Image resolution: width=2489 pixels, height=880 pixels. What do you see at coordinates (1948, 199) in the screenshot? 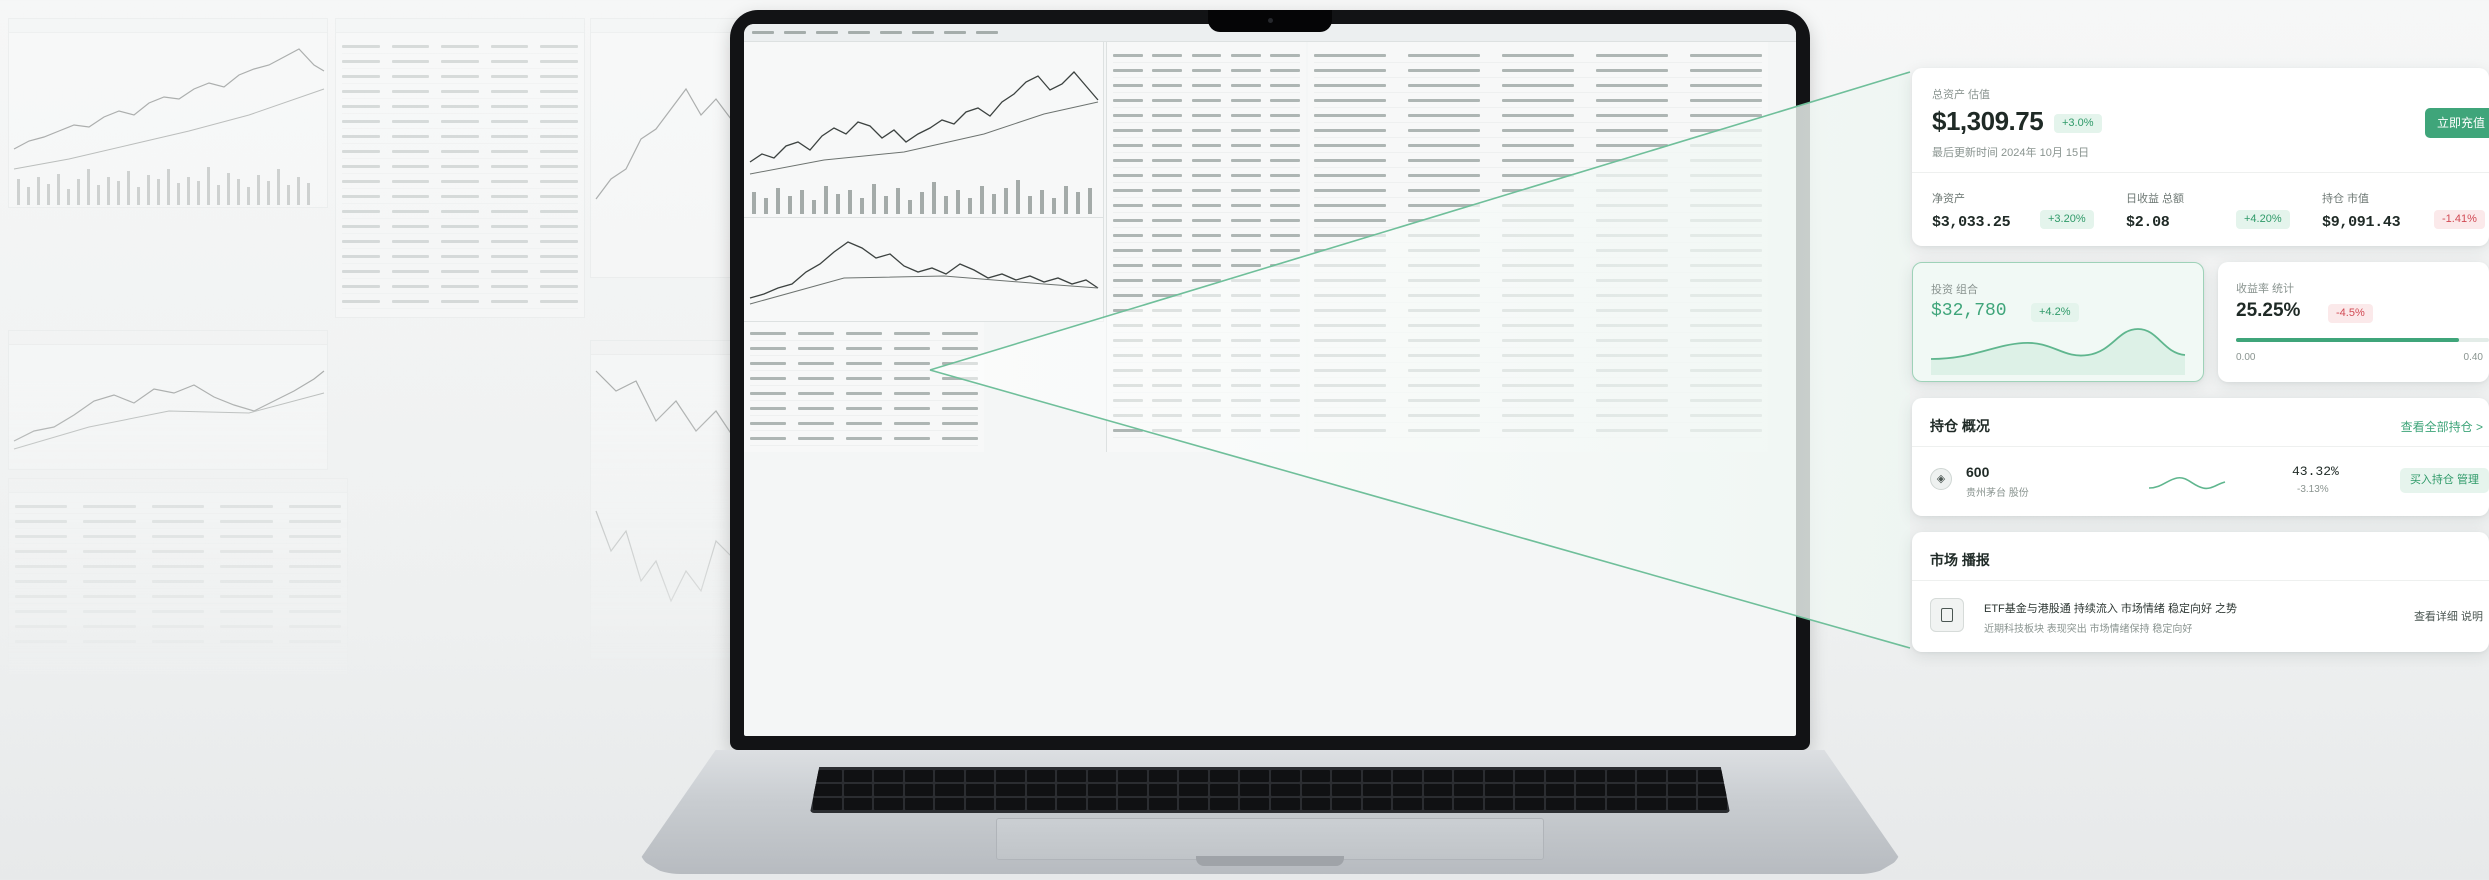
I see `kpi-label: 净资产` at bounding box center [1948, 199].